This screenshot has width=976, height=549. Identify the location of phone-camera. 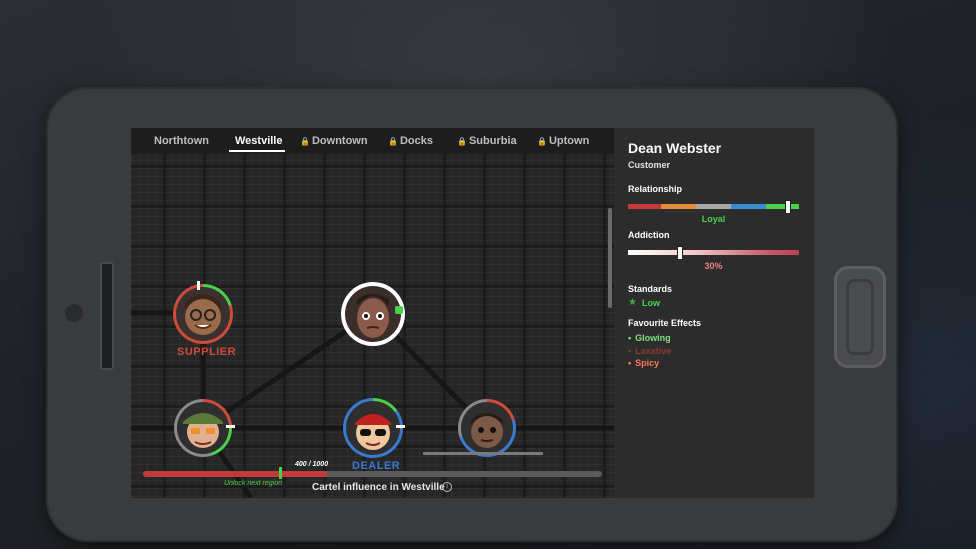
(74, 313).